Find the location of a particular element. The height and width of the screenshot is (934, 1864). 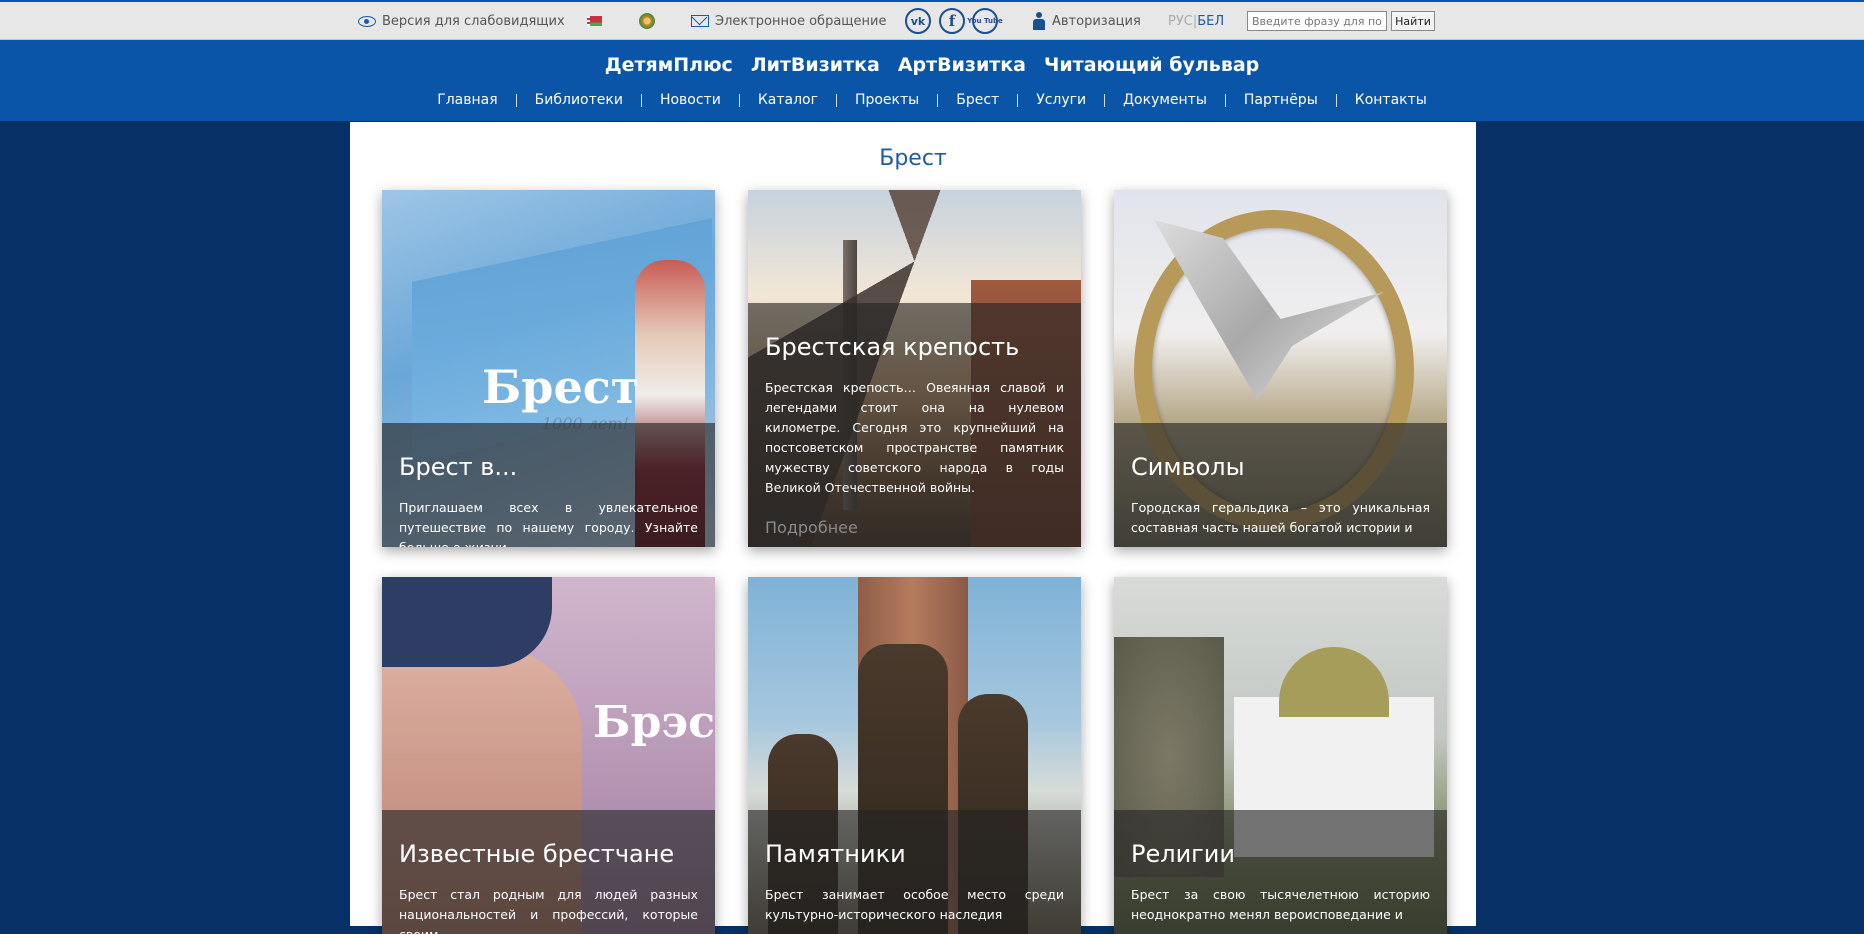

project-link-reading-boulevard: Читающий бульвар is located at coordinates (1151, 65).